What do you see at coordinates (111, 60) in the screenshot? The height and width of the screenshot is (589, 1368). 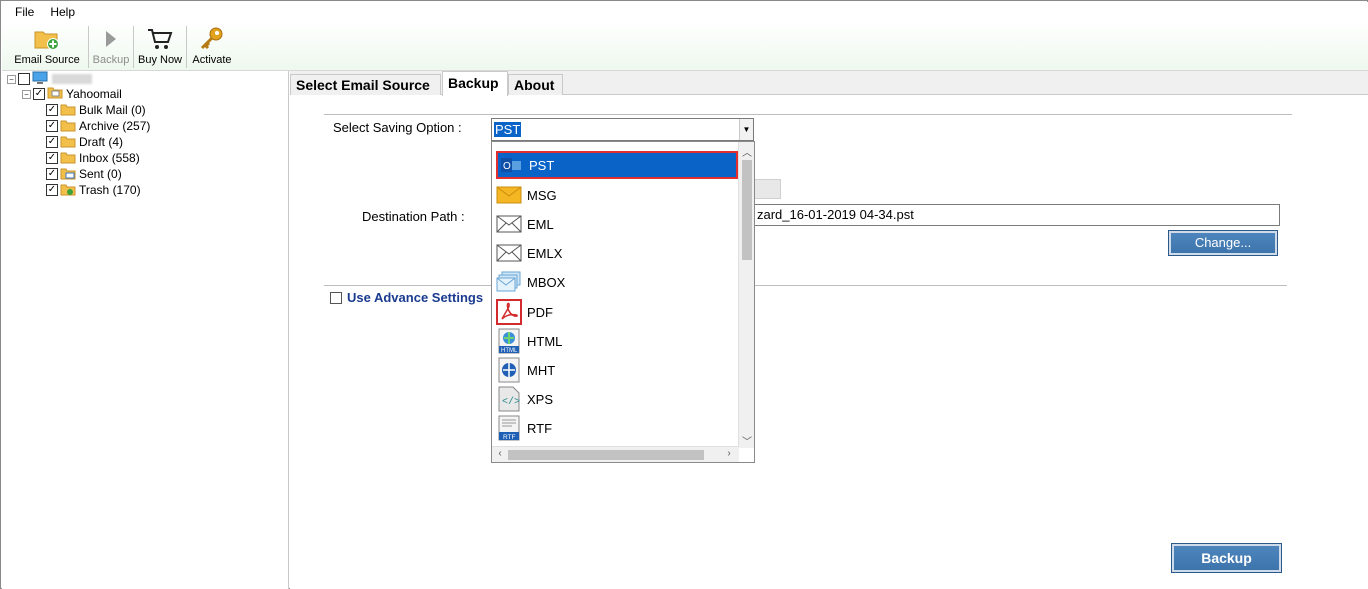 I see `backup-toolbar-label: Backup` at bounding box center [111, 60].